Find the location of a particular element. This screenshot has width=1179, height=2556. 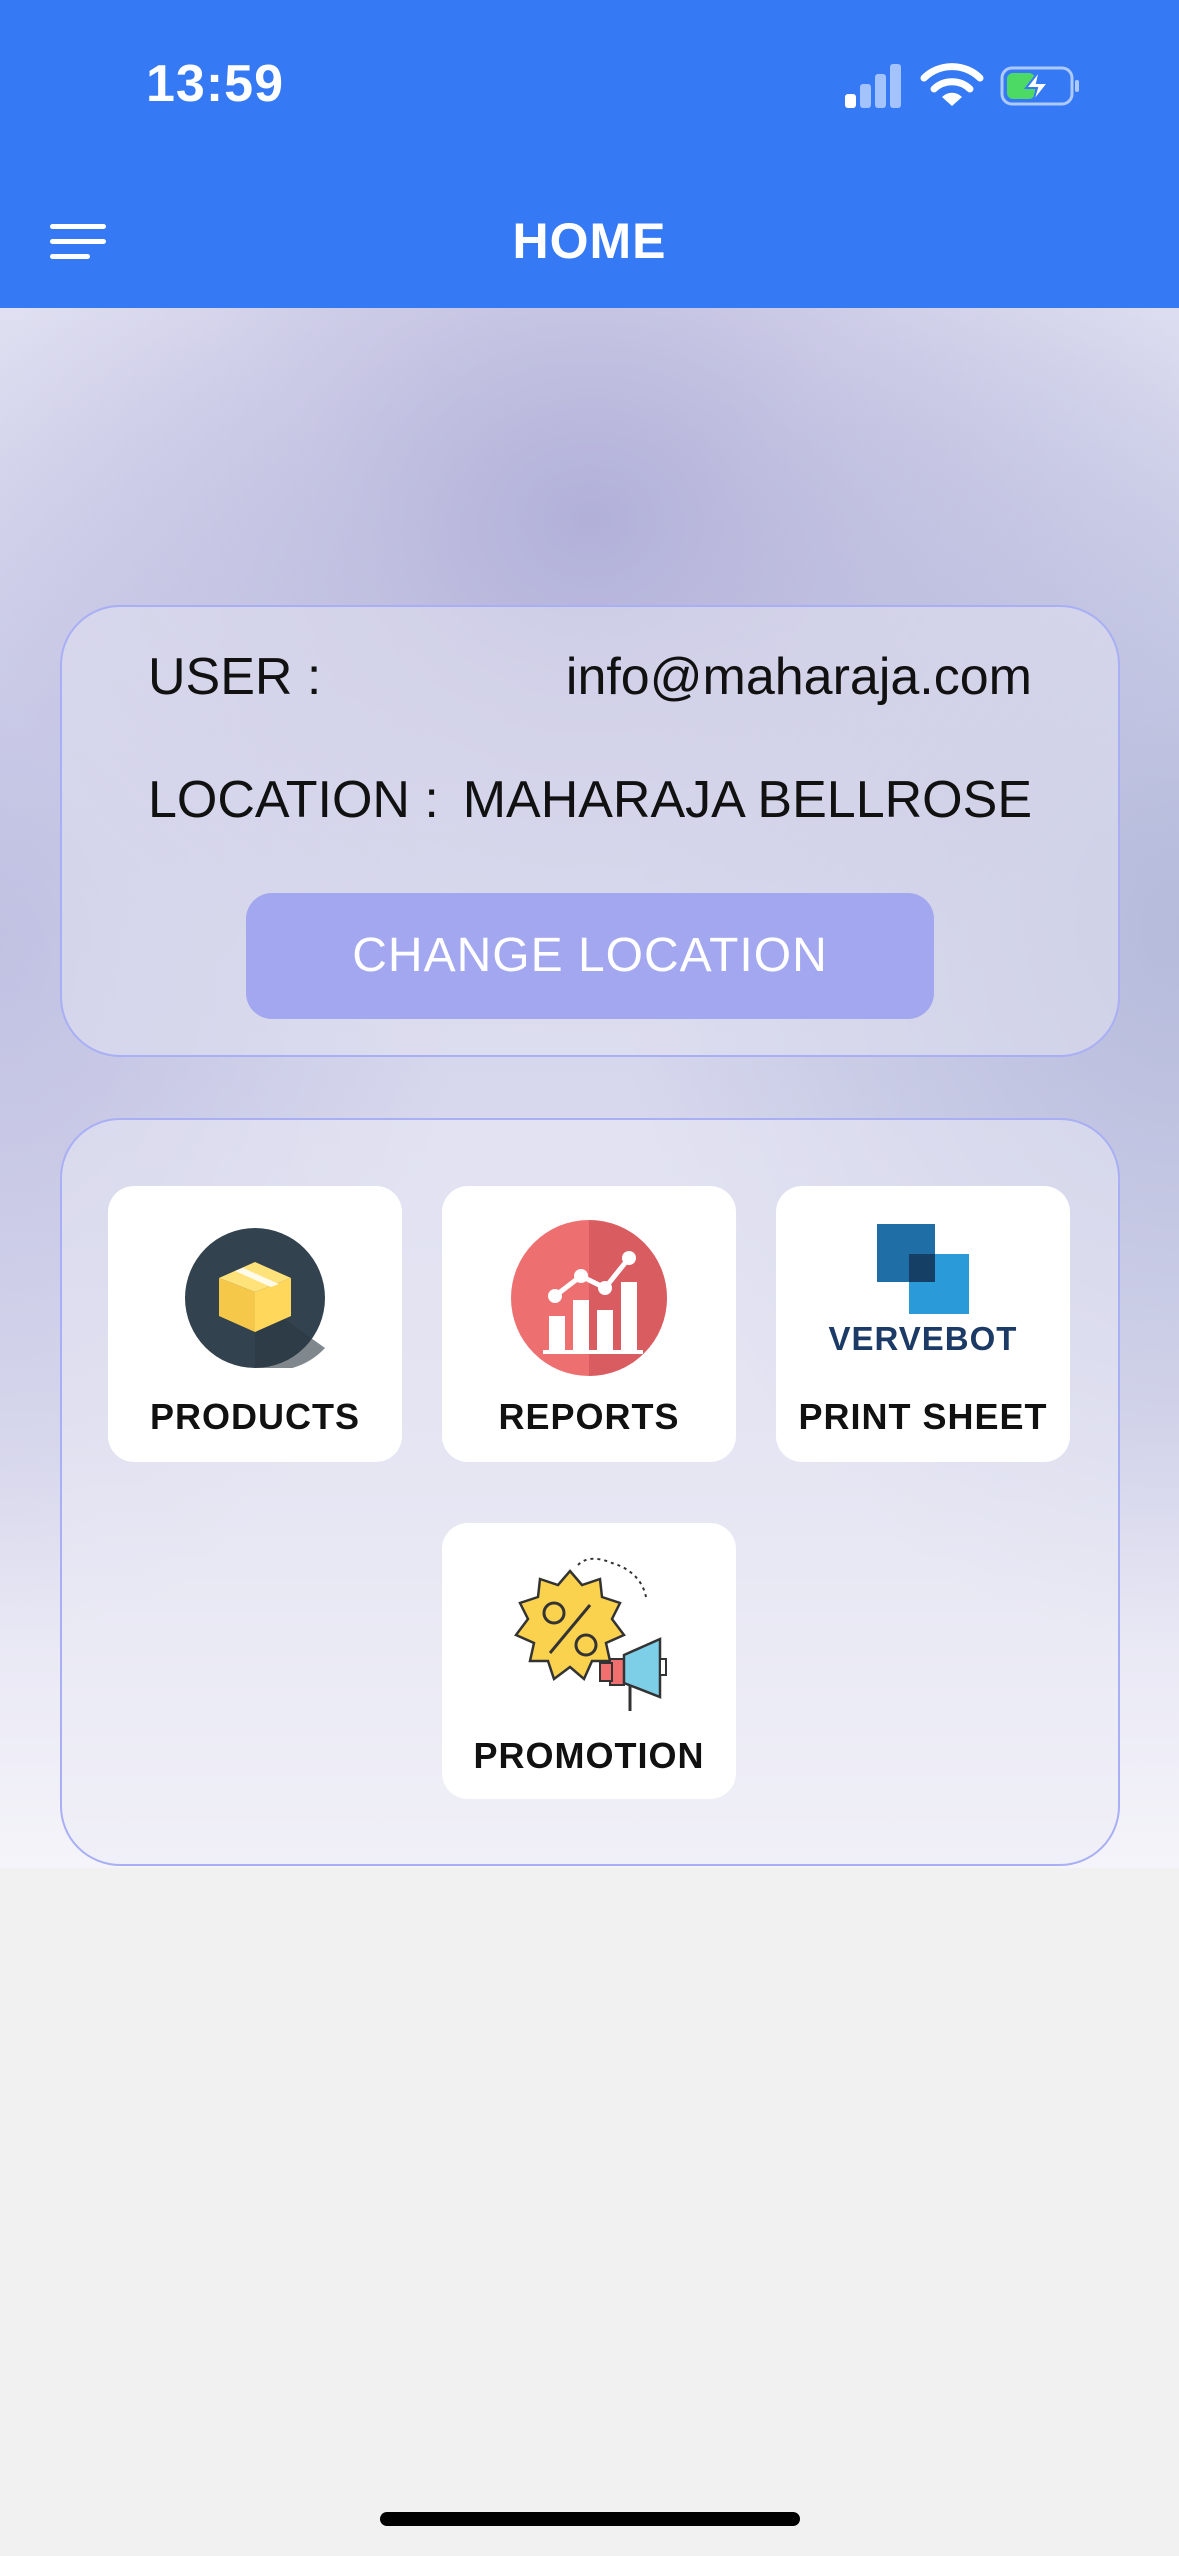

print-sheet-label: PRINT SHEET is located at coordinates (923, 1416).